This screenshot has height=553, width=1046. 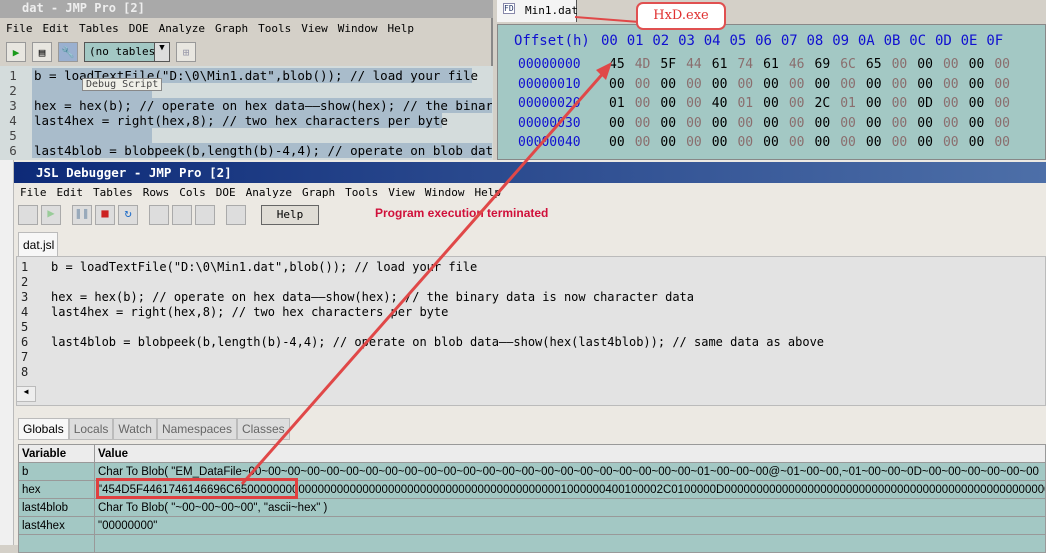 I want to click on highlight-box, so click(x=197, y=488).